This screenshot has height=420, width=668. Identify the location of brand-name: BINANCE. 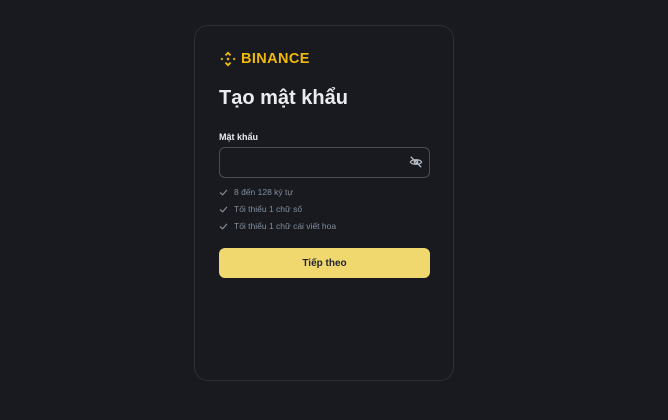
(275, 59).